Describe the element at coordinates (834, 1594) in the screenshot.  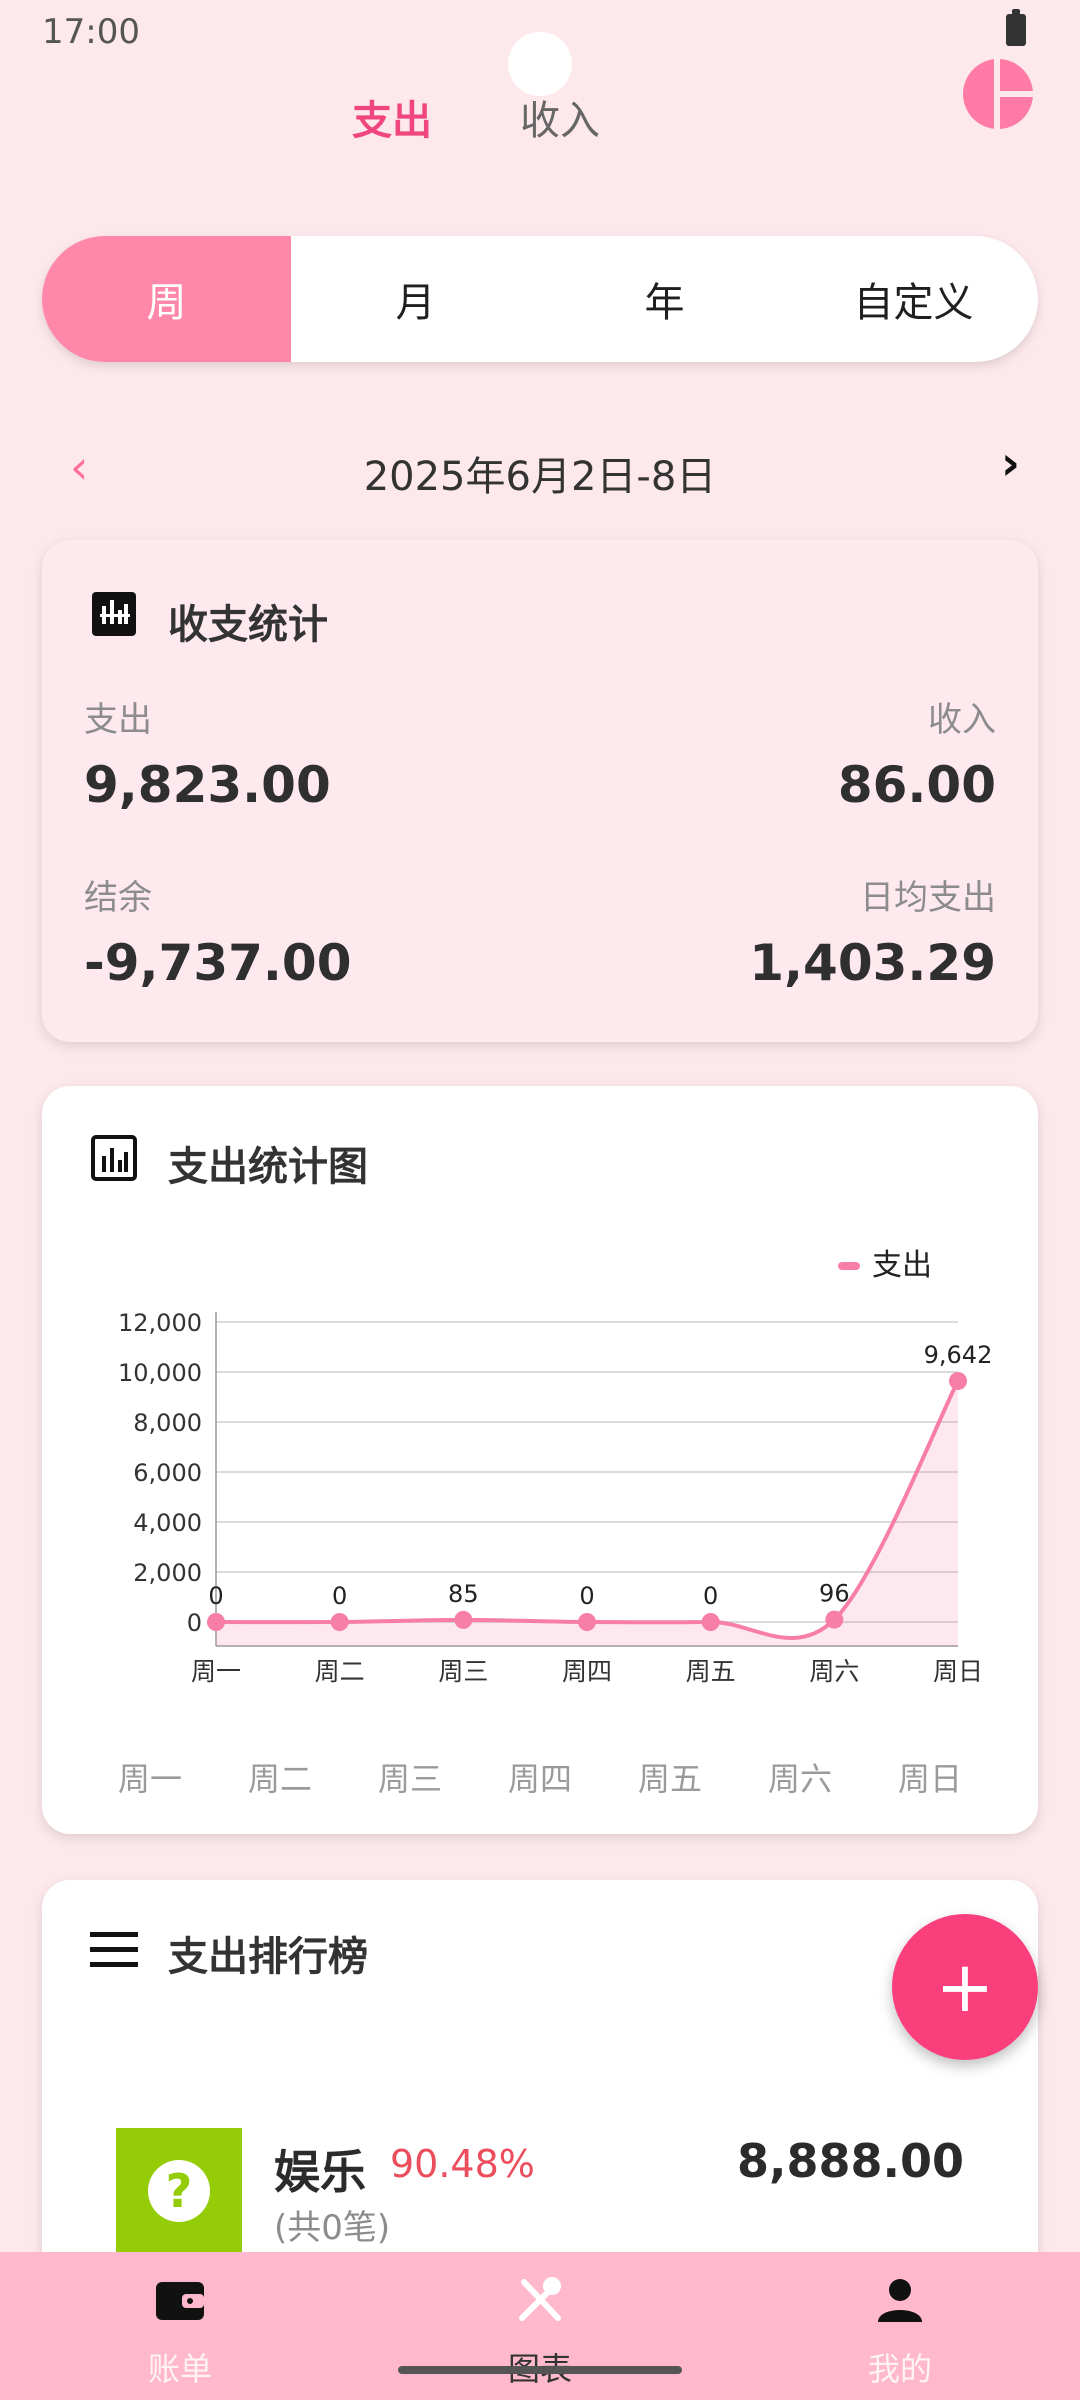
I see `data-label: 96` at that location.